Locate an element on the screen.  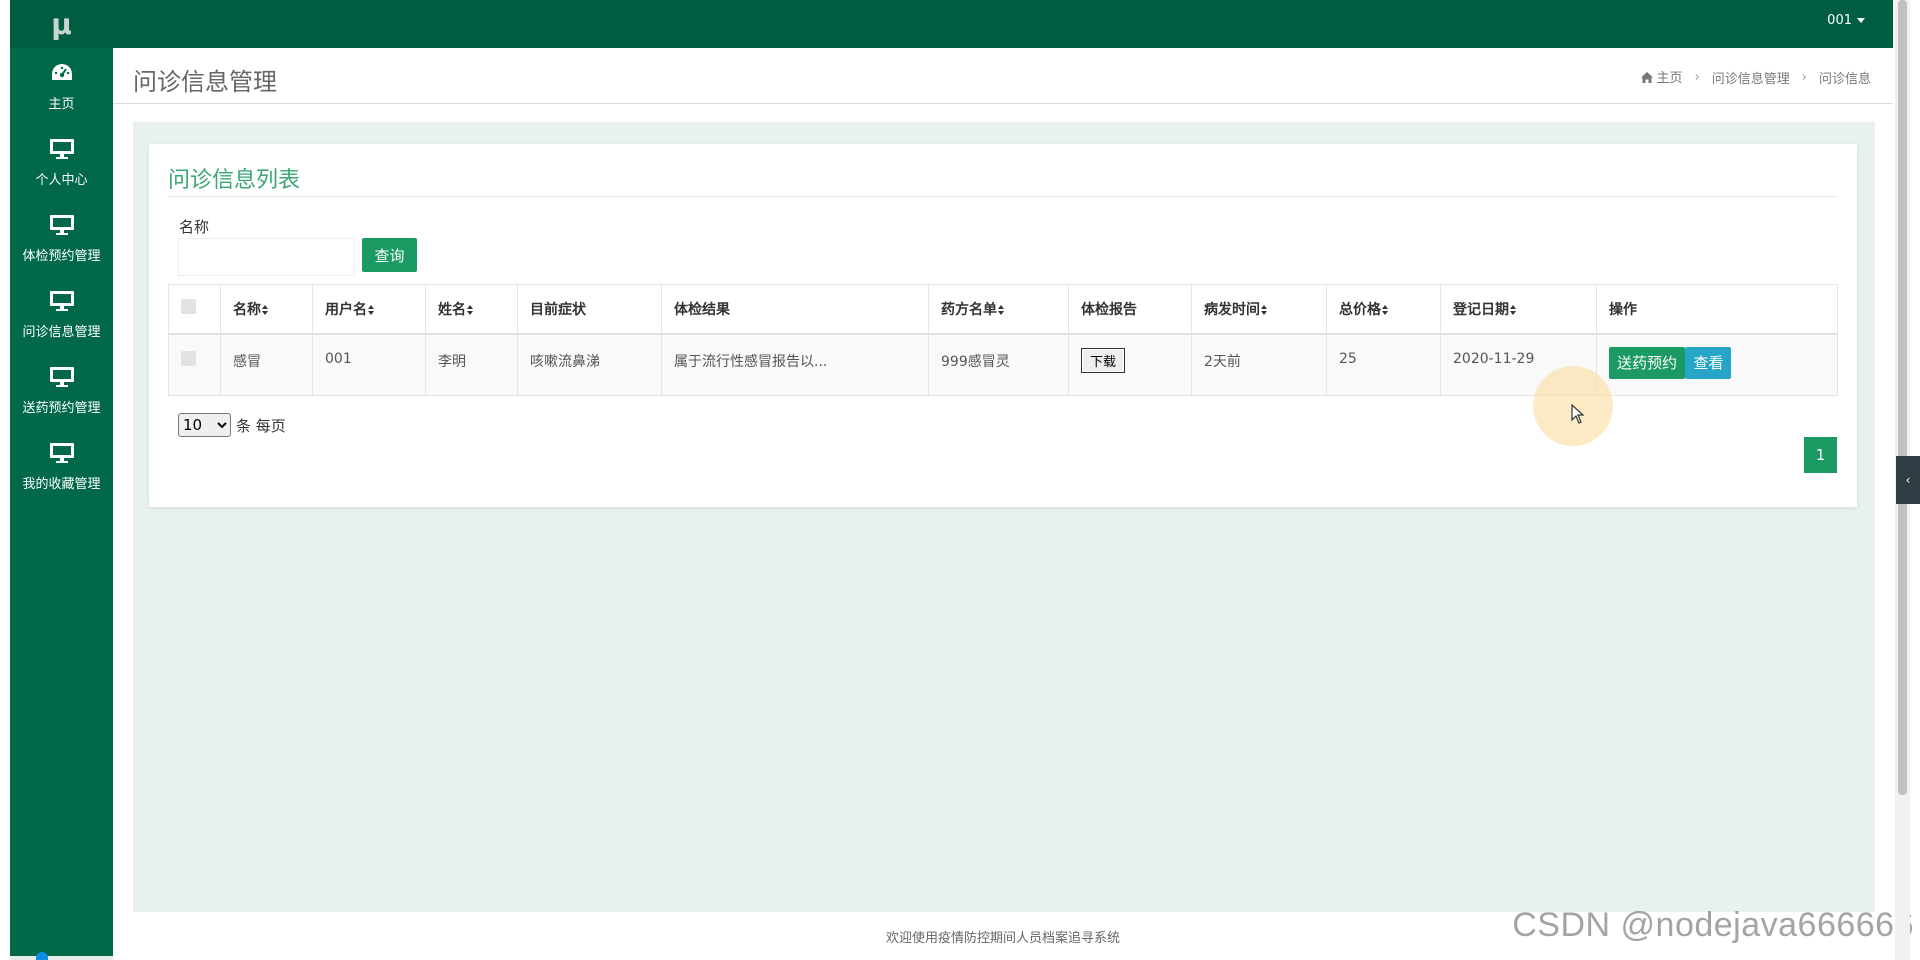
user-menu: 001 is located at coordinates (1846, 20).